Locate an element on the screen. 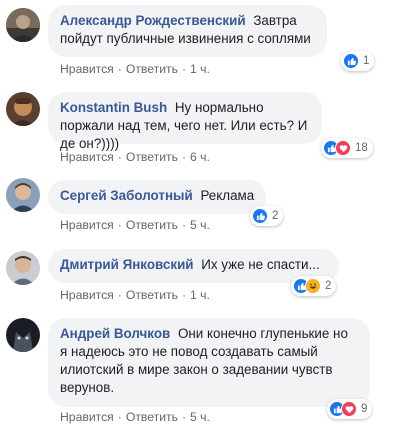 Image resolution: width=406 pixels, height=436 pixels. reaction-summary: 9 is located at coordinates (350, 409).